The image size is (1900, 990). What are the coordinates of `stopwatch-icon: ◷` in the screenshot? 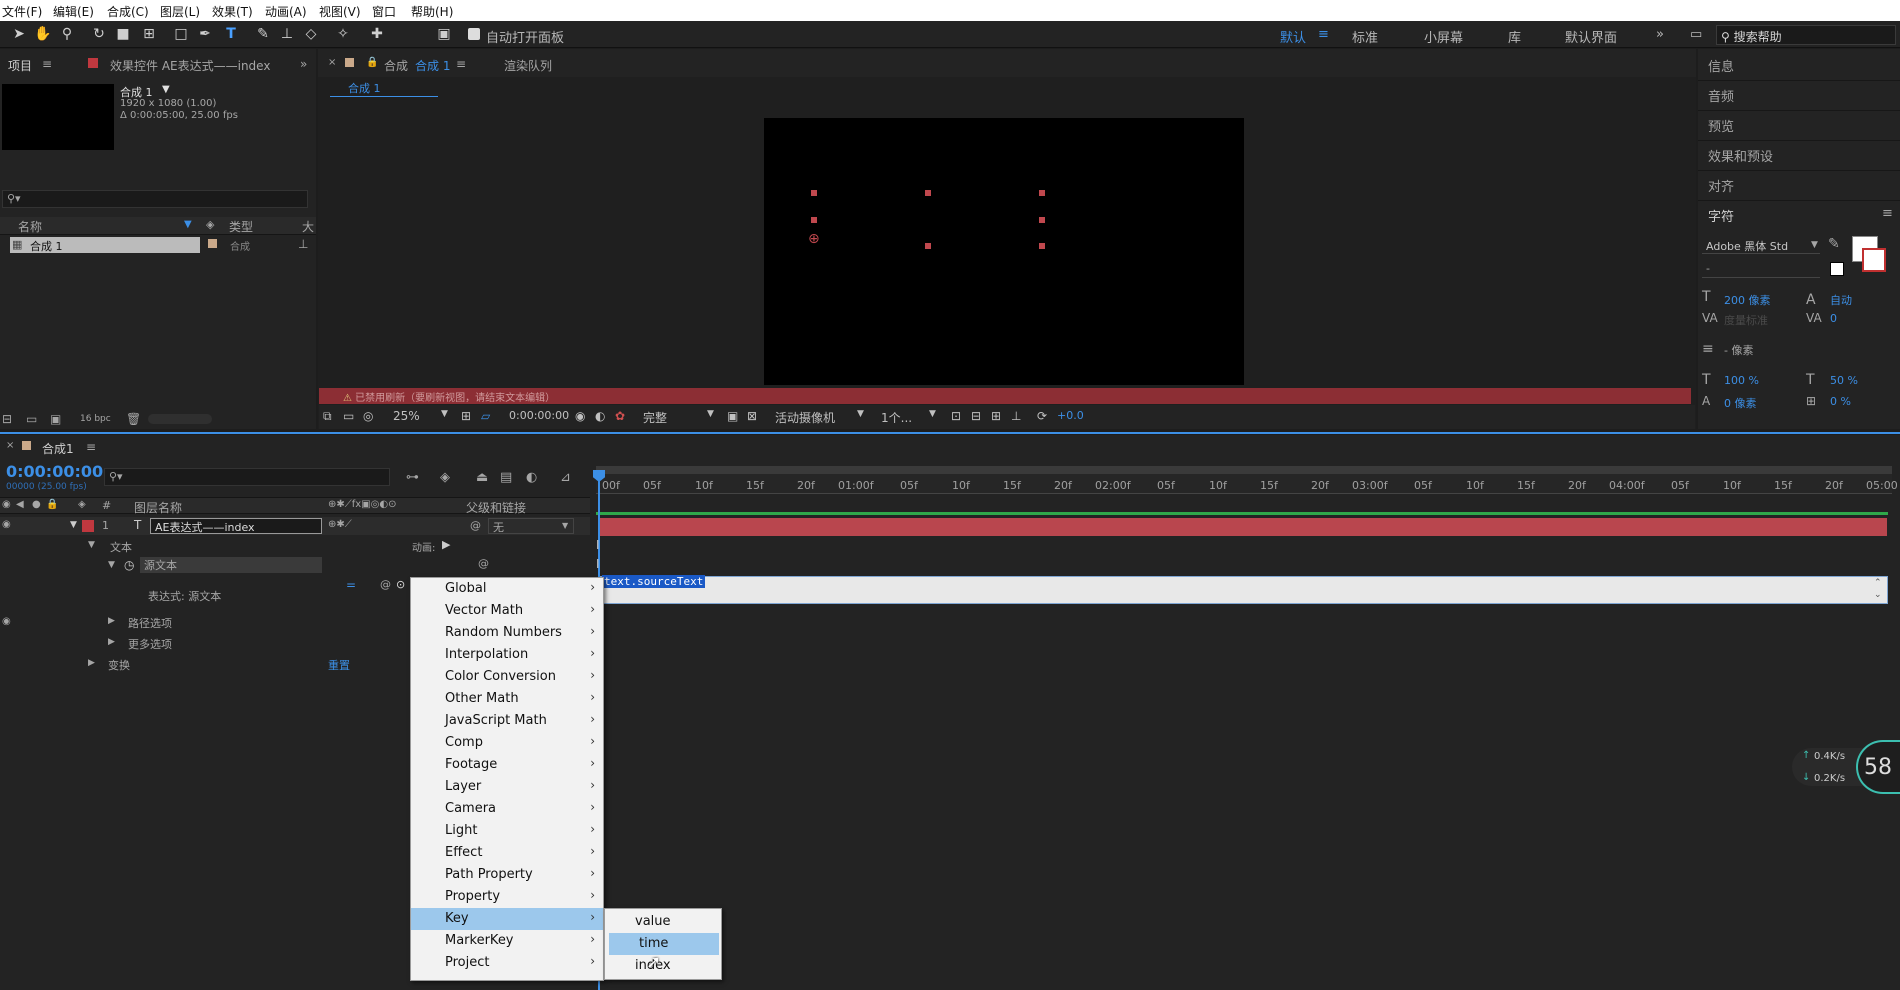 It's located at (129, 565).